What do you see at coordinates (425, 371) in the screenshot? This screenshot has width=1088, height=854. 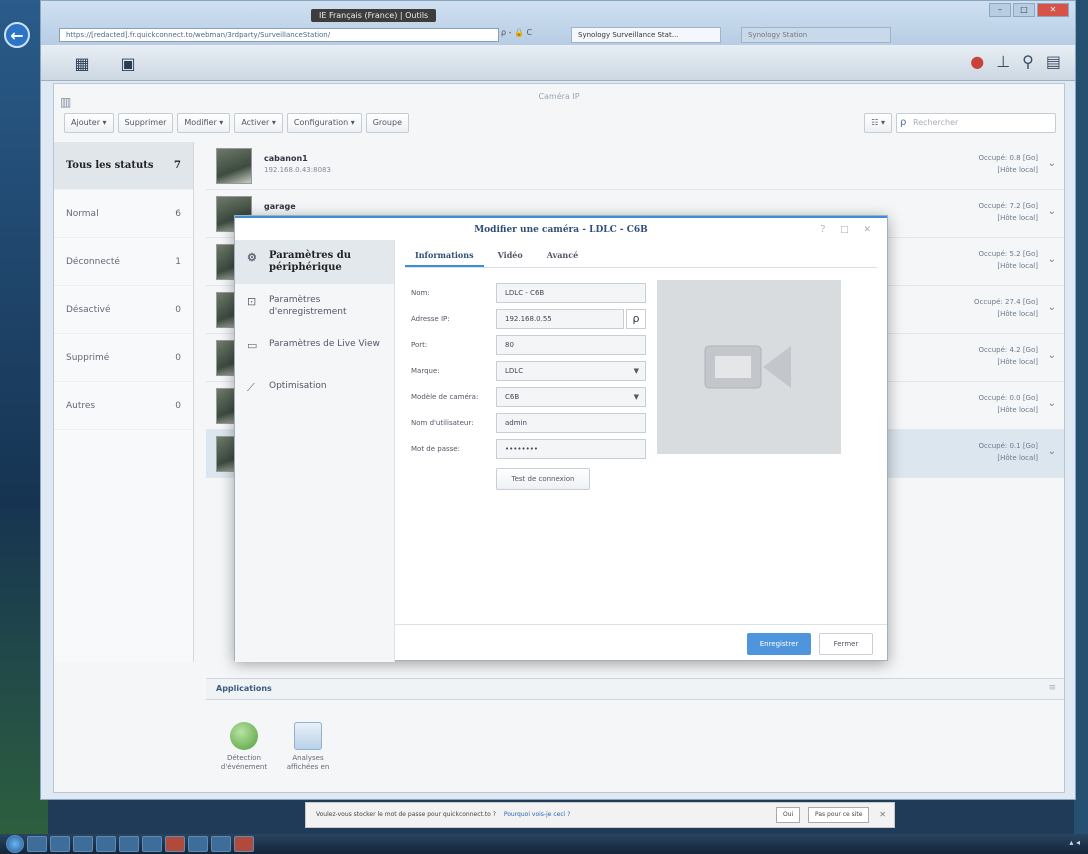 I see `brand-label: Marque:` at bounding box center [425, 371].